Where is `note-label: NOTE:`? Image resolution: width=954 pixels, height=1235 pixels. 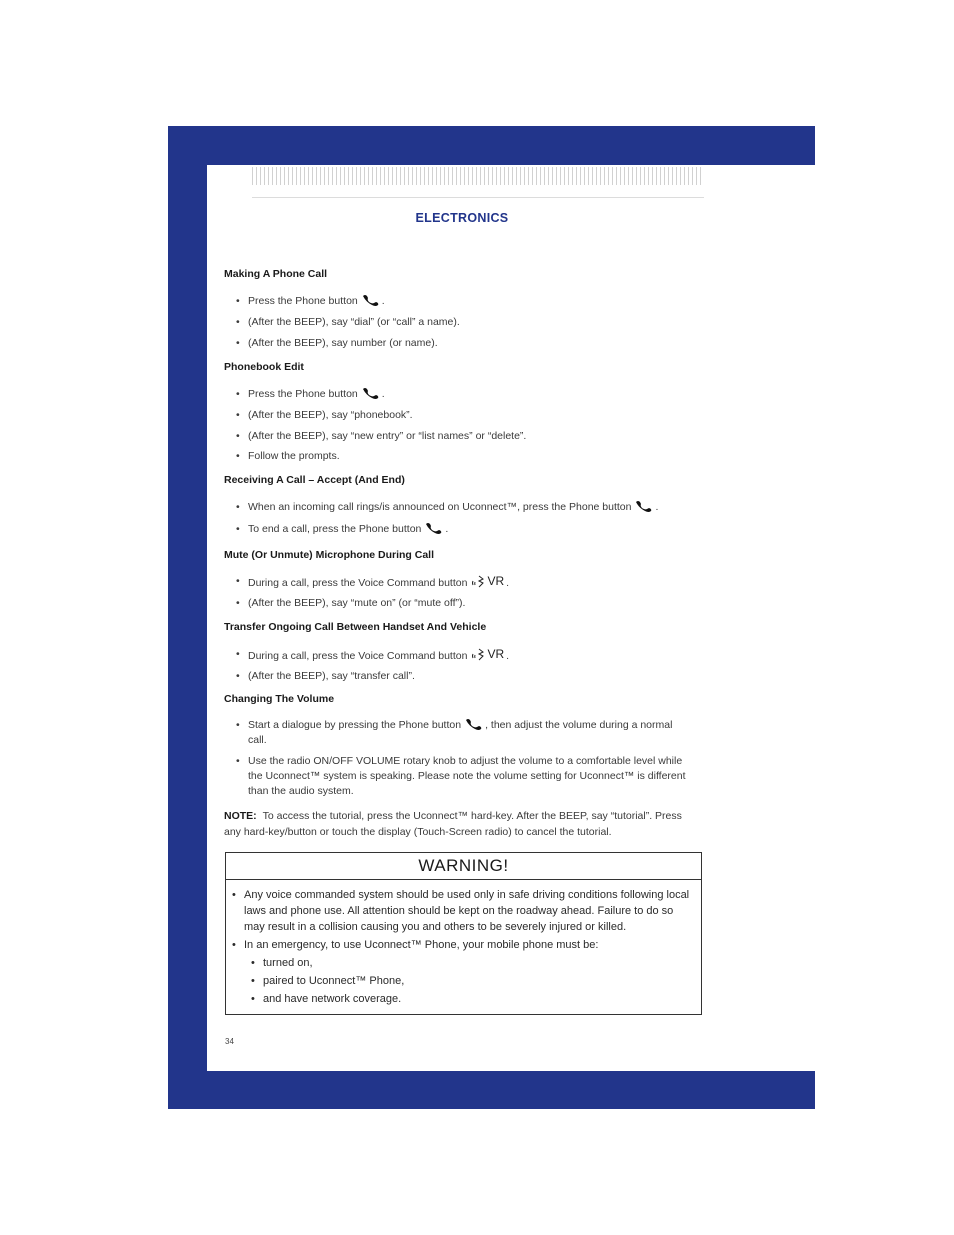
note-label: NOTE: is located at coordinates (240, 816).